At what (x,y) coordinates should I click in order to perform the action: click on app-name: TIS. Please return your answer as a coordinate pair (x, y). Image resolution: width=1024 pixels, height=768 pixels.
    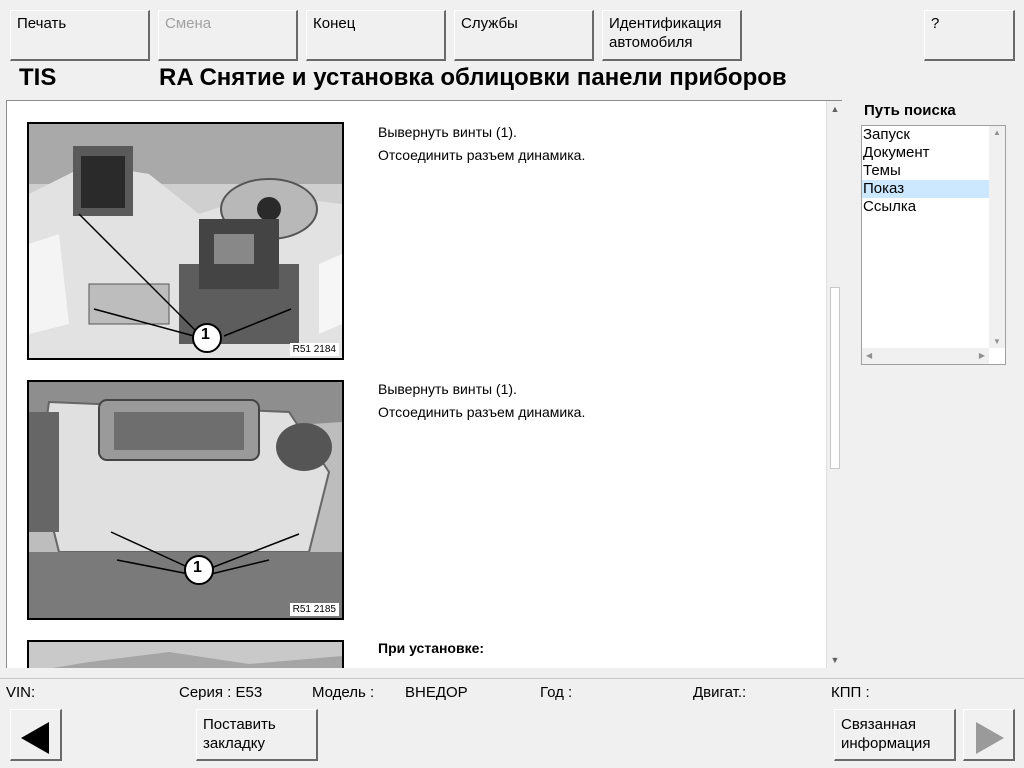
    Looking at the image, I should click on (38, 77).